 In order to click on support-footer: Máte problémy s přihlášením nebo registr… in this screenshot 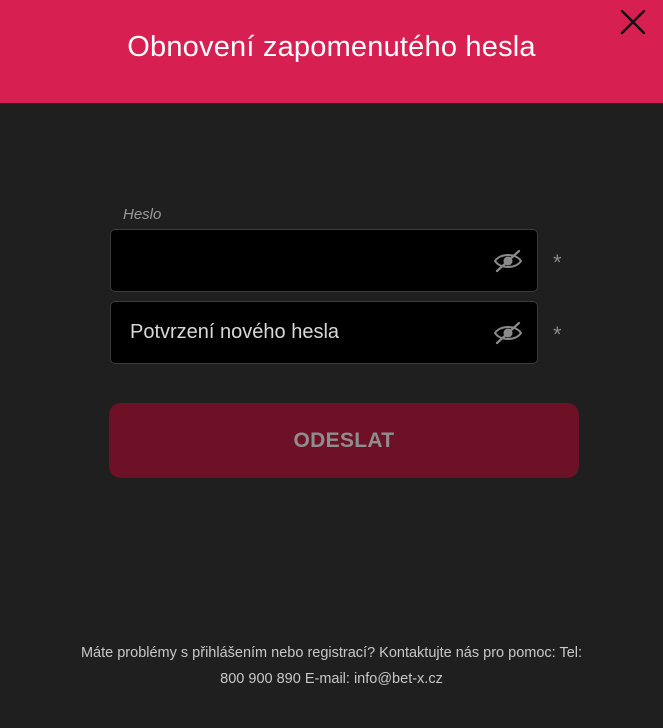, I will do `click(331, 666)`.